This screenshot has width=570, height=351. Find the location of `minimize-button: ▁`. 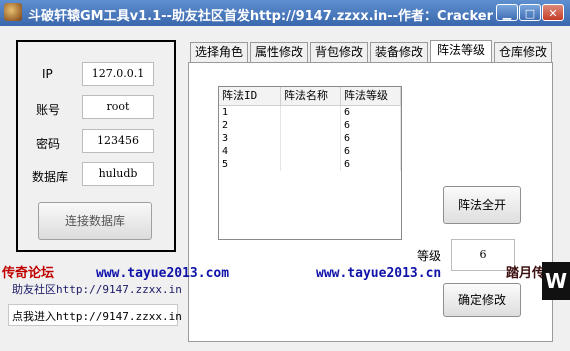

minimize-button: ▁ is located at coordinates (507, 12).